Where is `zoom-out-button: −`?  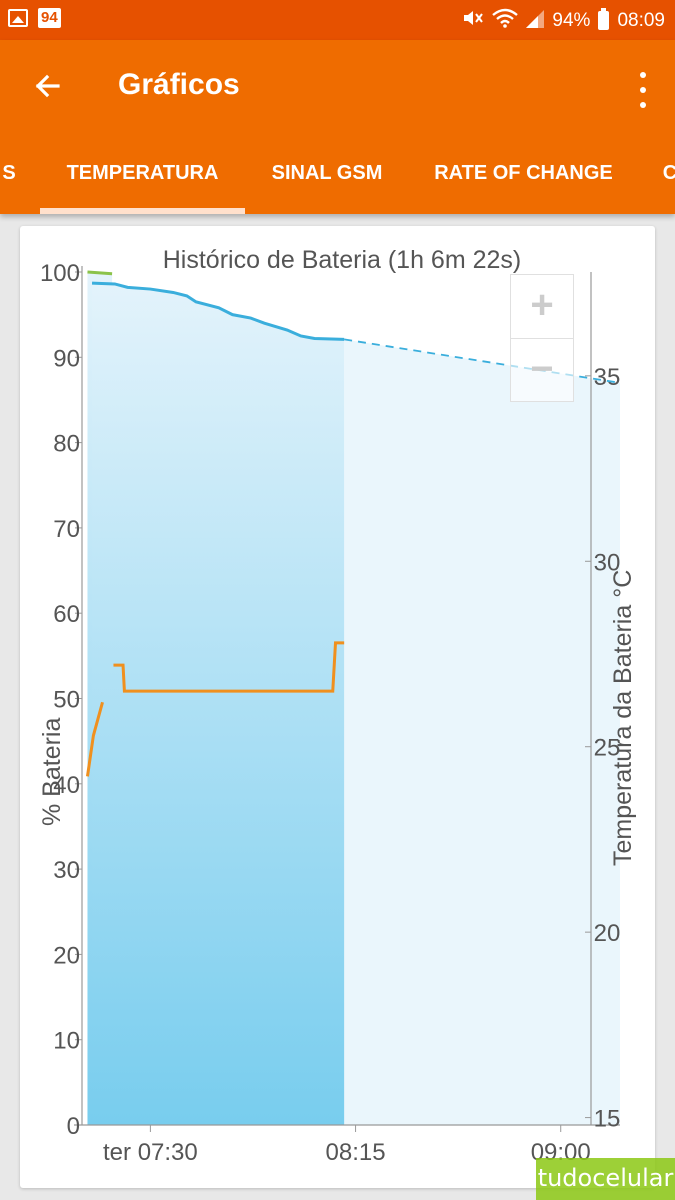 zoom-out-button: − is located at coordinates (542, 369).